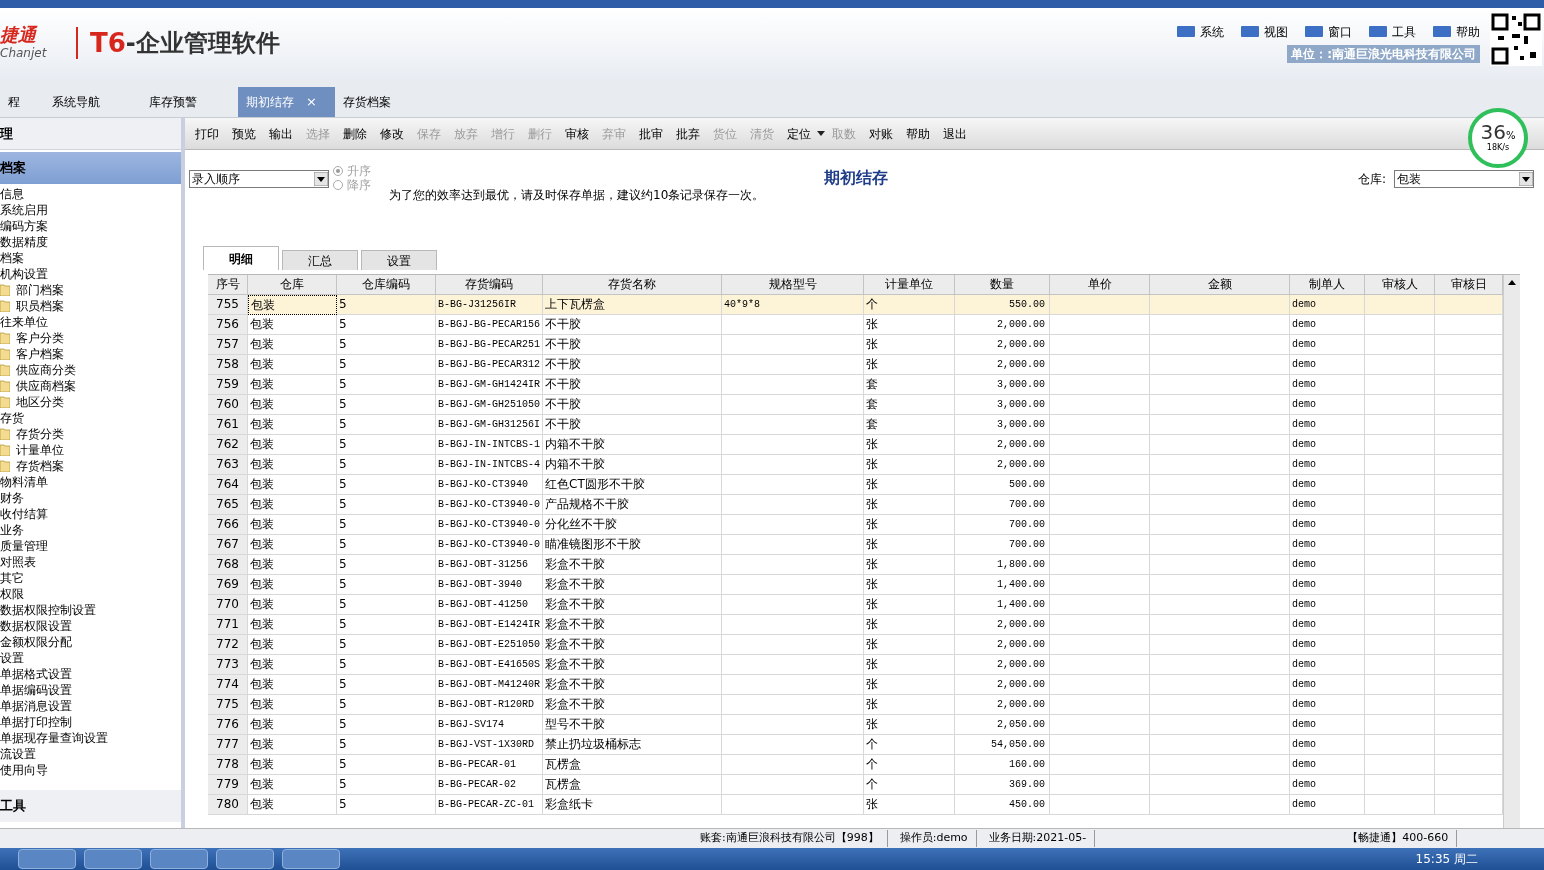 This screenshot has height=870, width=1544. What do you see at coordinates (40, 338) in the screenshot?
I see `sidebar-item: 客户分类` at bounding box center [40, 338].